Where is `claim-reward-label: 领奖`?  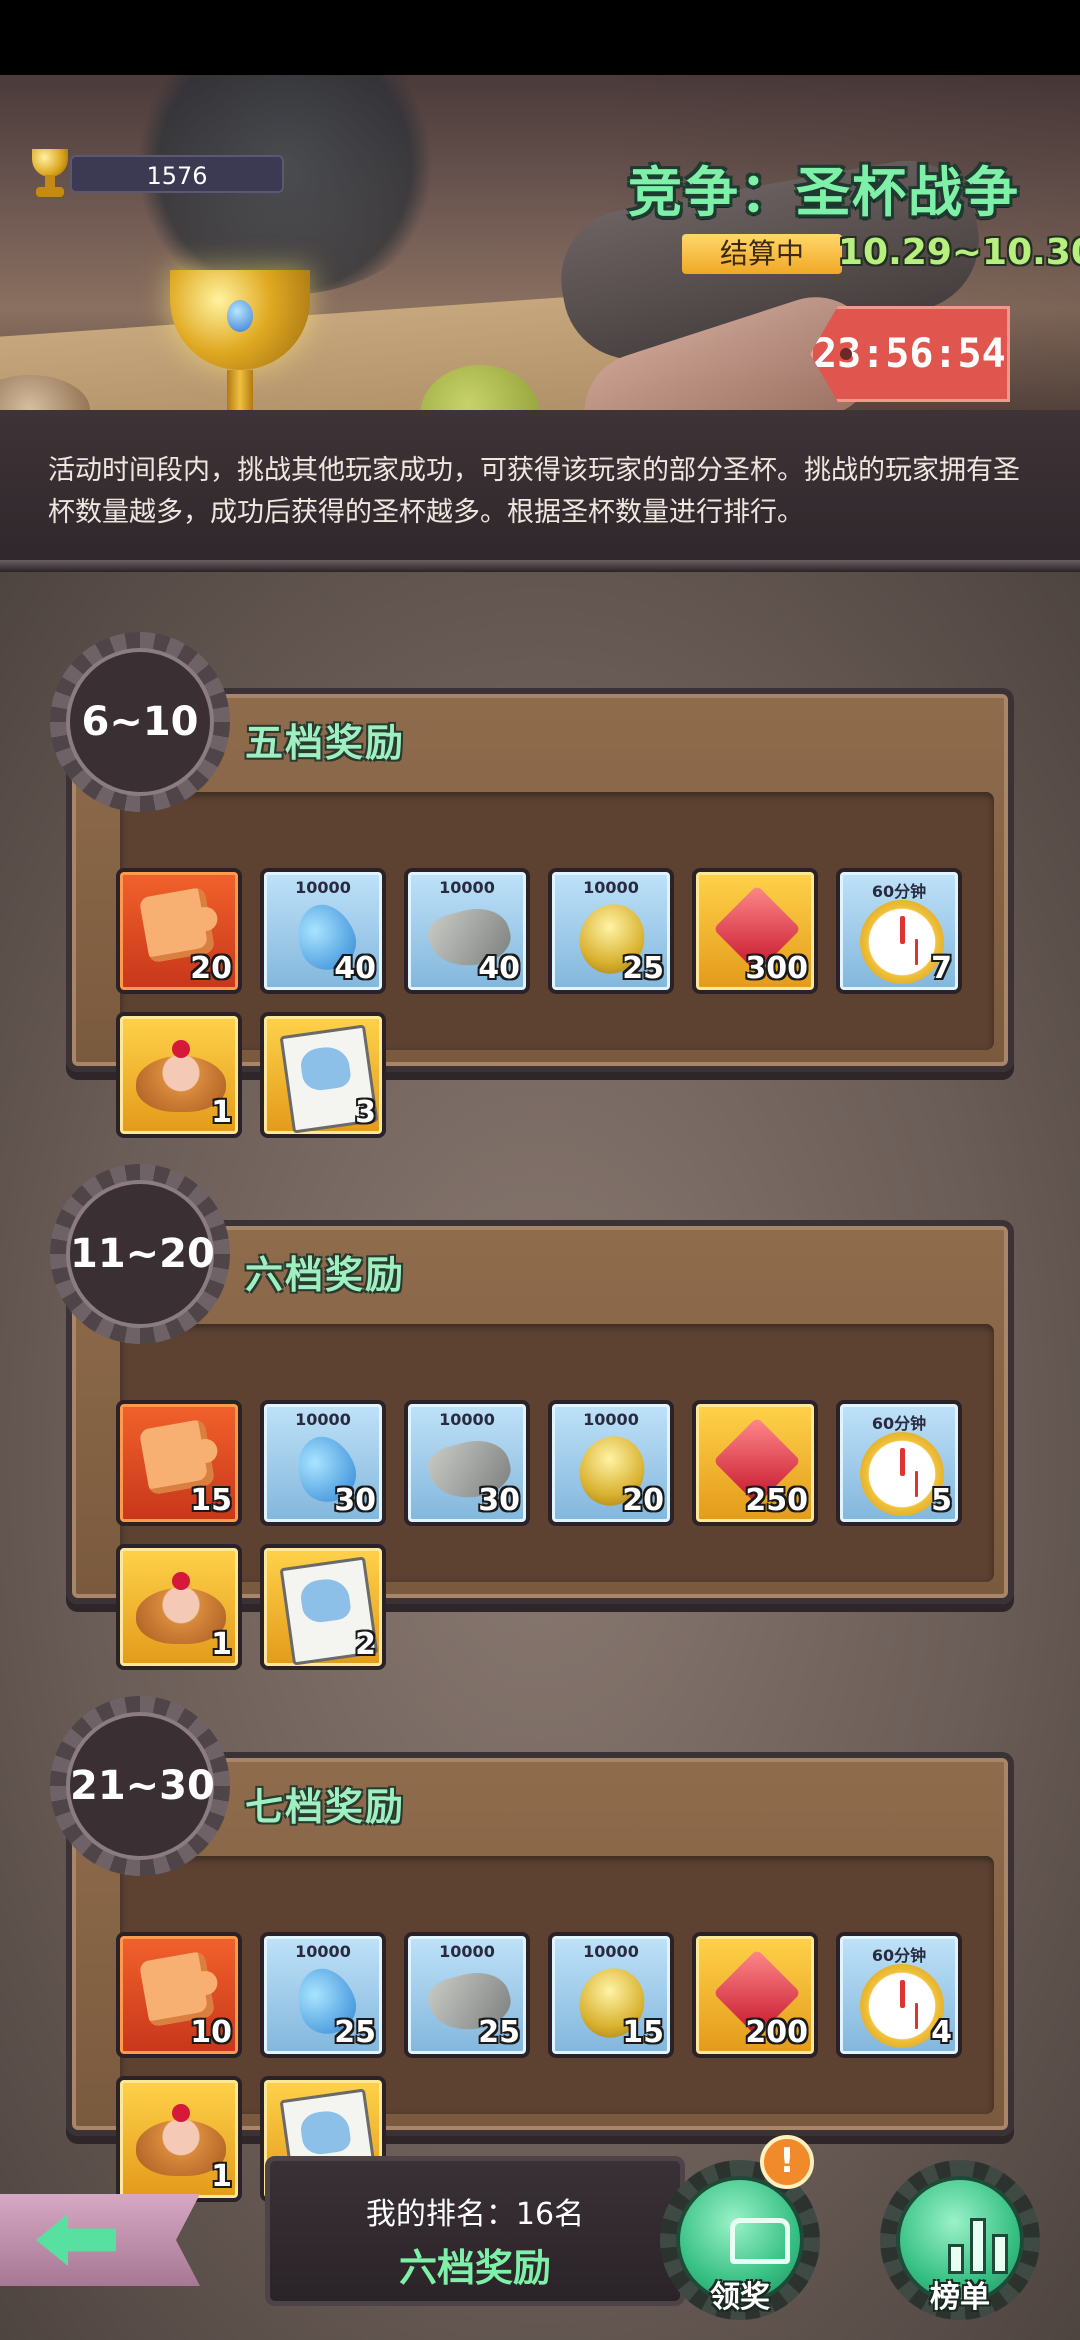
claim-reward-label: 领奖 is located at coordinates (740, 2297).